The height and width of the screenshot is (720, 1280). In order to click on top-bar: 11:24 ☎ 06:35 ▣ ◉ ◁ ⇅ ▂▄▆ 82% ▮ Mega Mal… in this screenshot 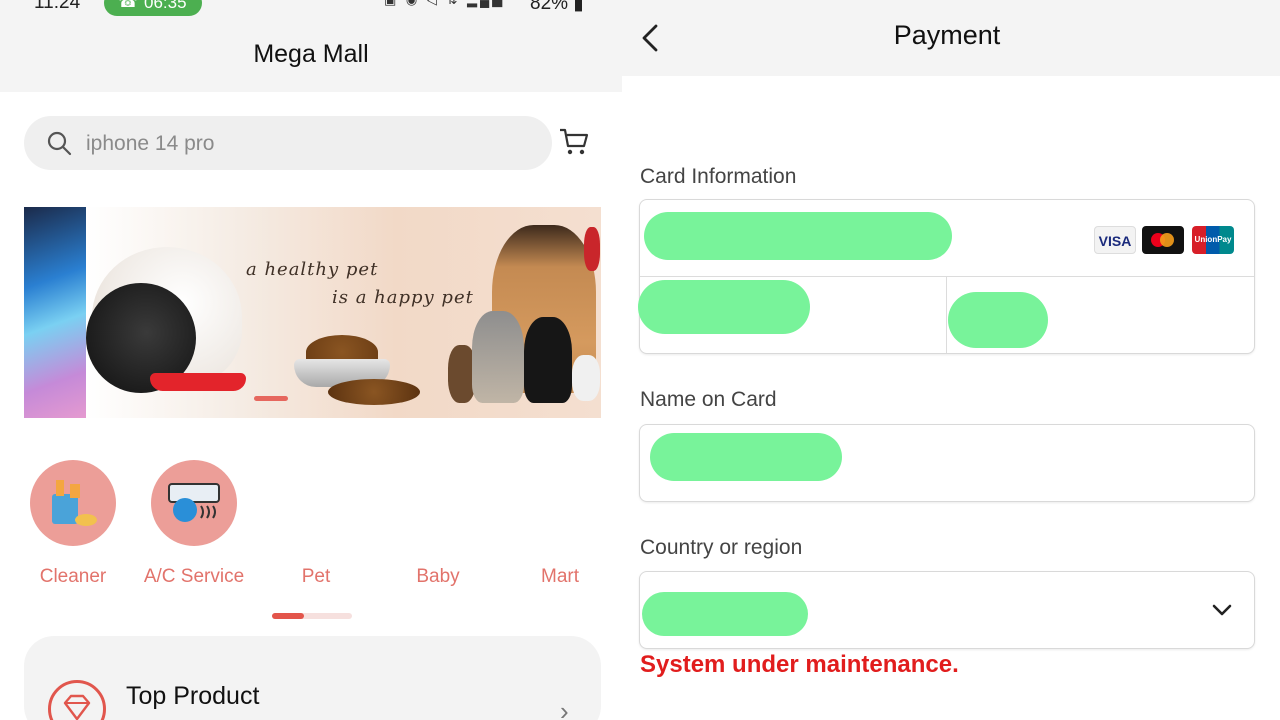, I will do `click(311, 46)`.